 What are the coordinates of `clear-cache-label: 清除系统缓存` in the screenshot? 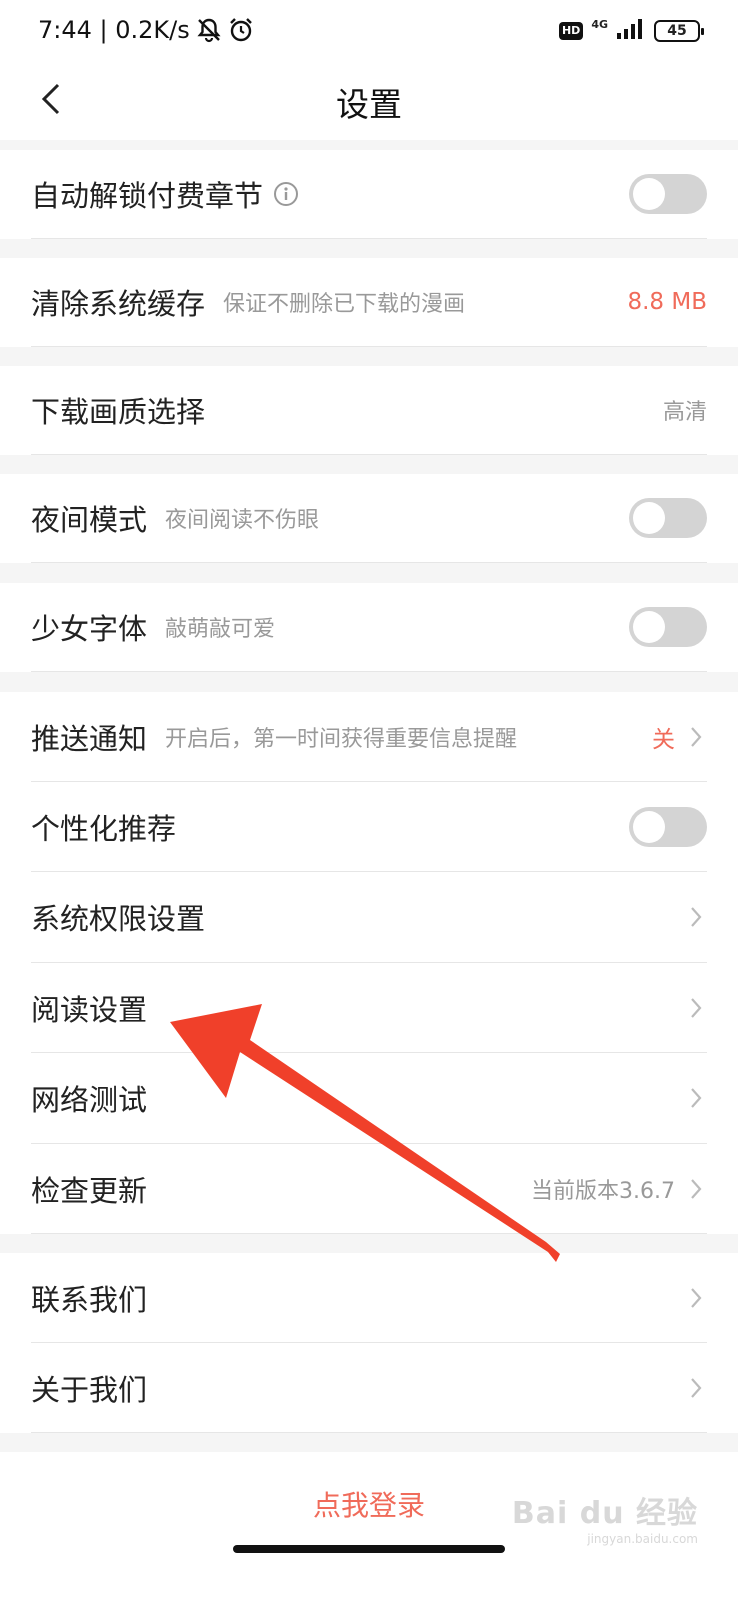 It's located at (118, 304).